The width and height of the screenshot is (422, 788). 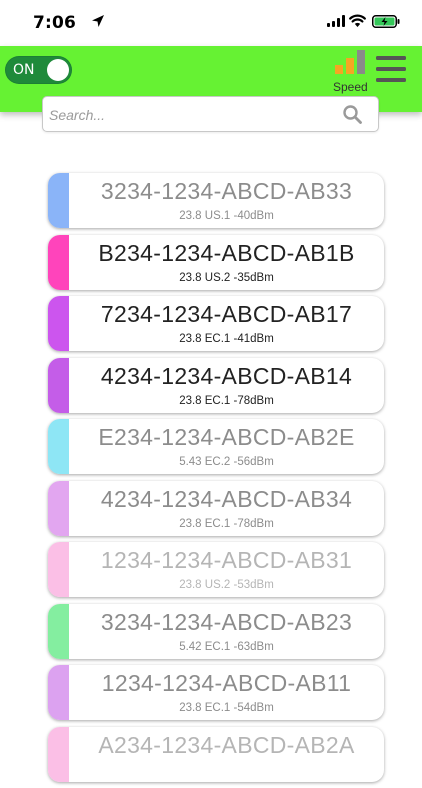 I want to click on device-name: B234-1234-ABCD-AB1B, so click(x=226, y=252).